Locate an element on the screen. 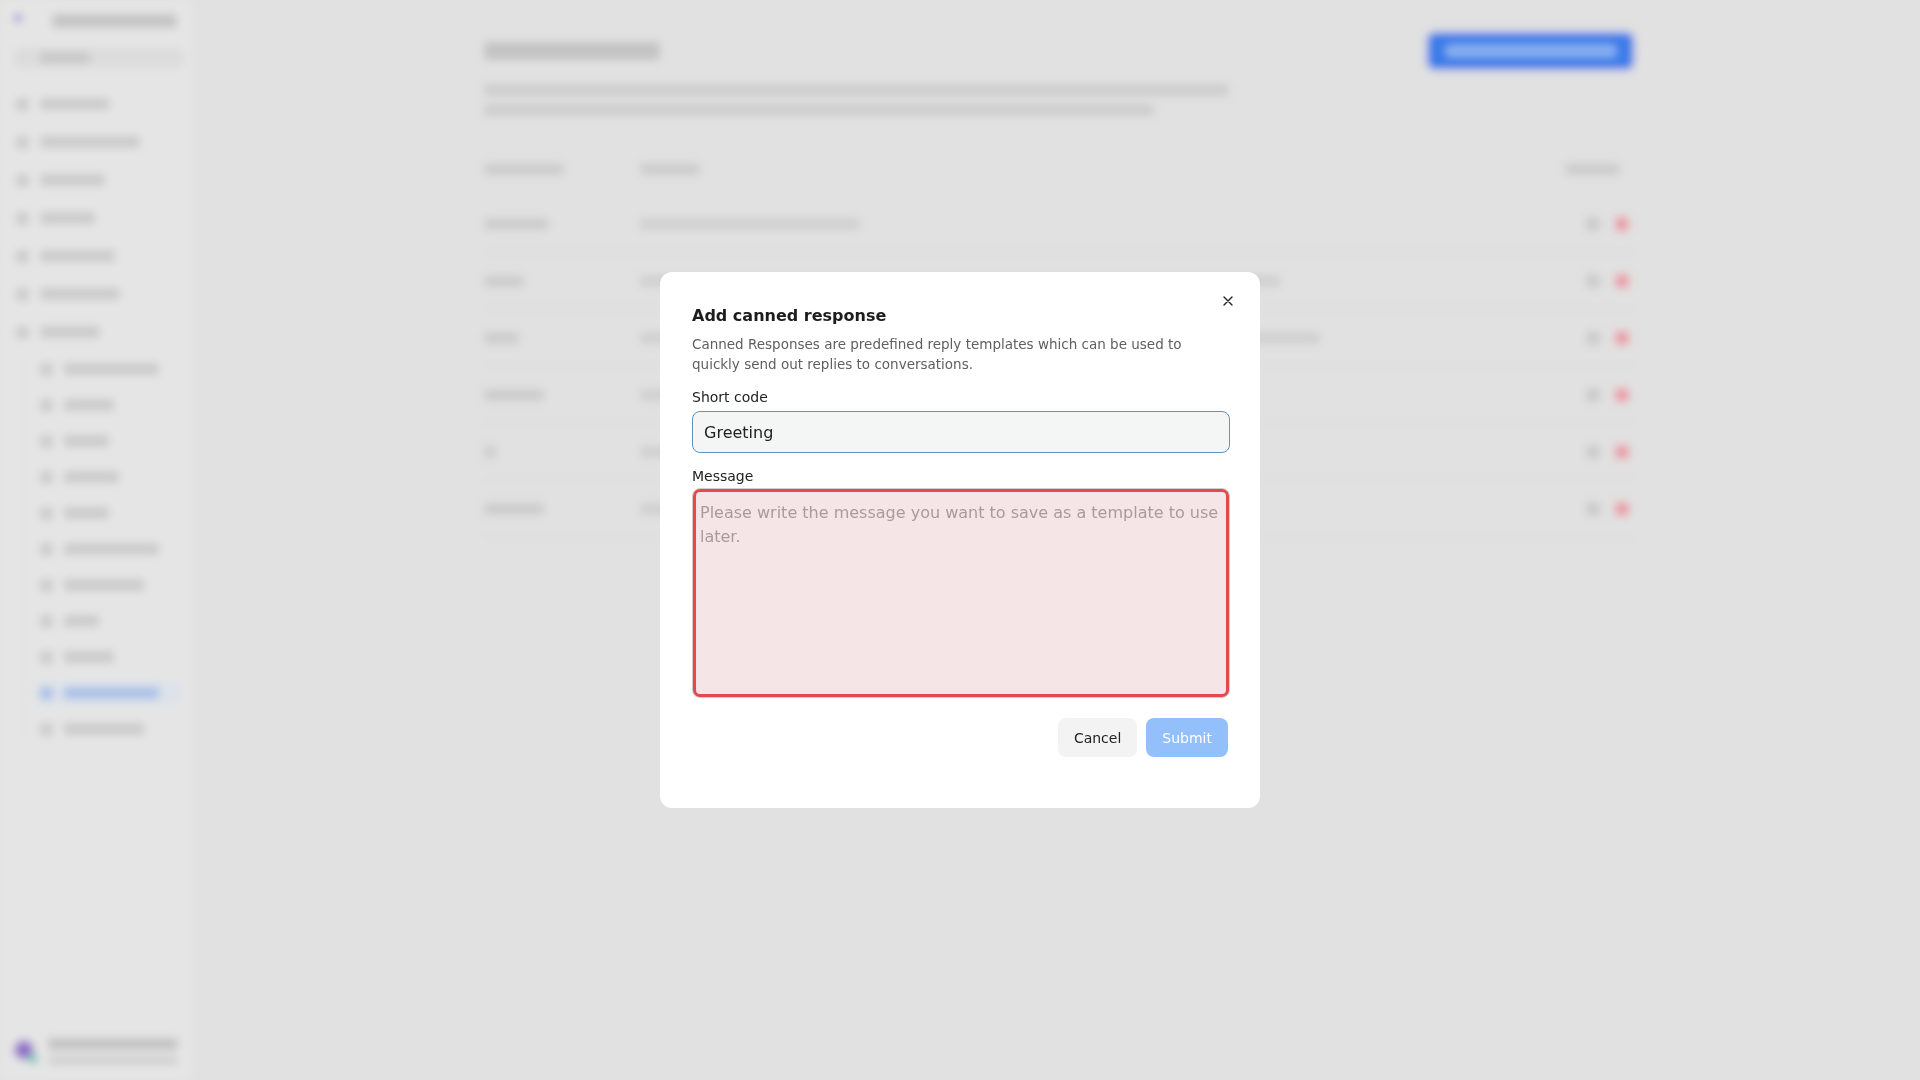 The width and height of the screenshot is (1920, 1080). field-label: Message is located at coordinates (723, 476).